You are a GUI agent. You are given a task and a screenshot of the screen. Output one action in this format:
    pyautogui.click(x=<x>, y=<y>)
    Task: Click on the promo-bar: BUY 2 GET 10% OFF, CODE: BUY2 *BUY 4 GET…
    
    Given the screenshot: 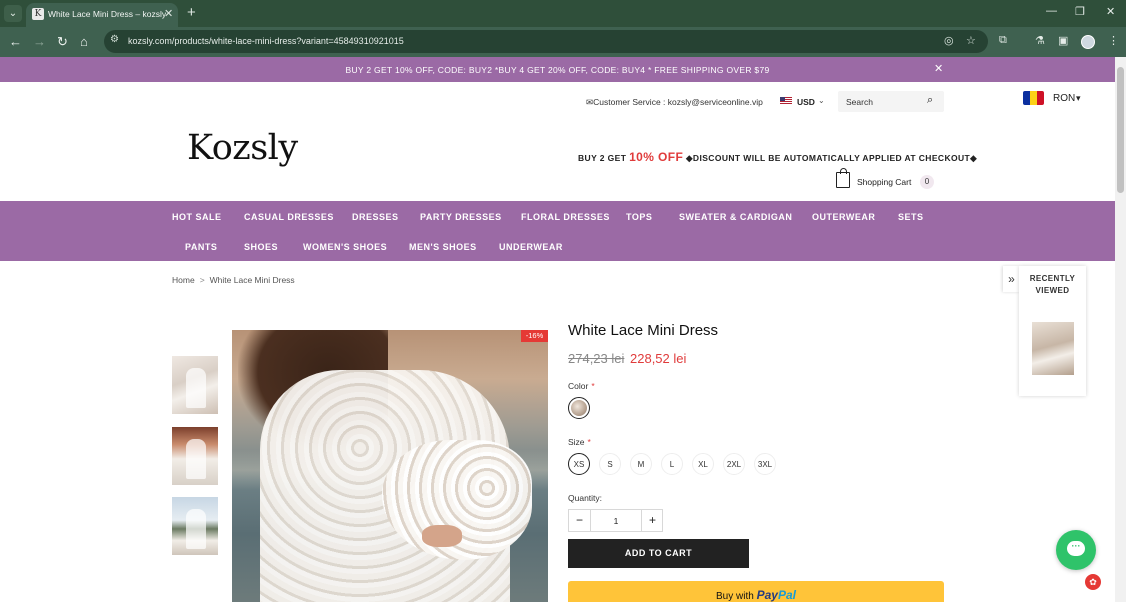 What is the action you would take?
    pyautogui.click(x=557, y=69)
    